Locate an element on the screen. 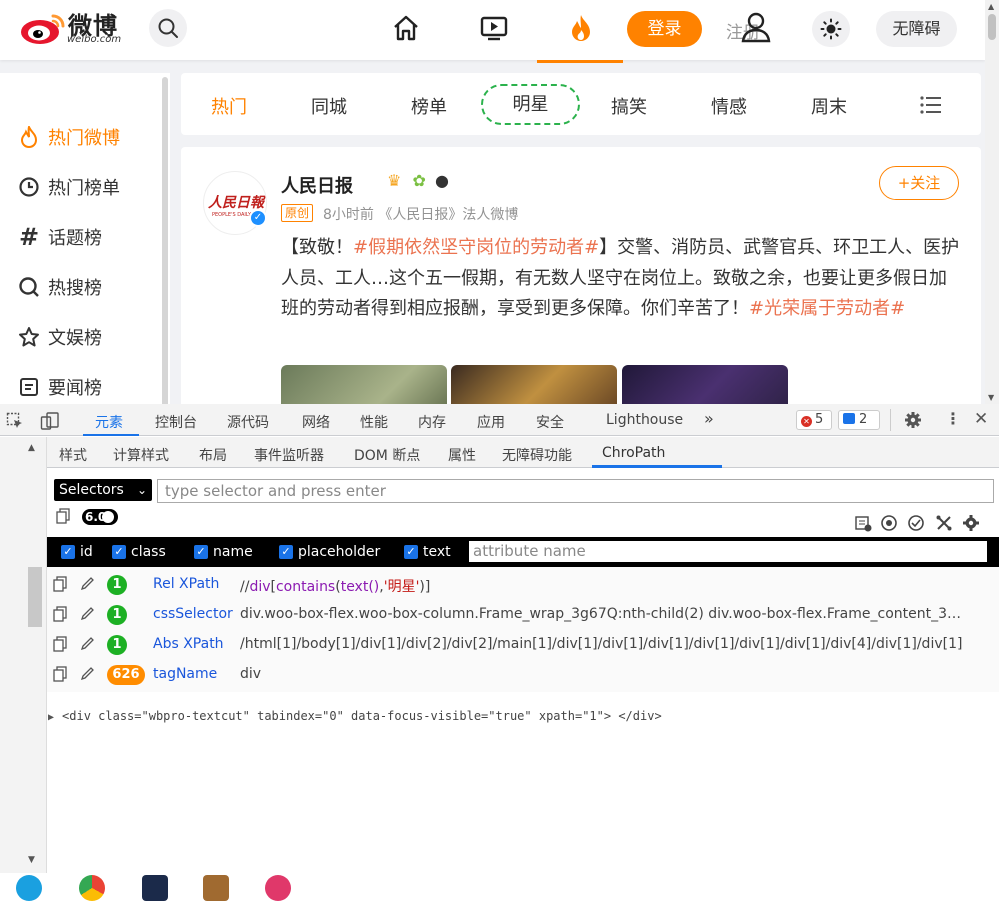 Image resolution: width=999 pixels, height=901 pixels. post-meta: 8小时前 《人民日报》法人微博 is located at coordinates (421, 215).